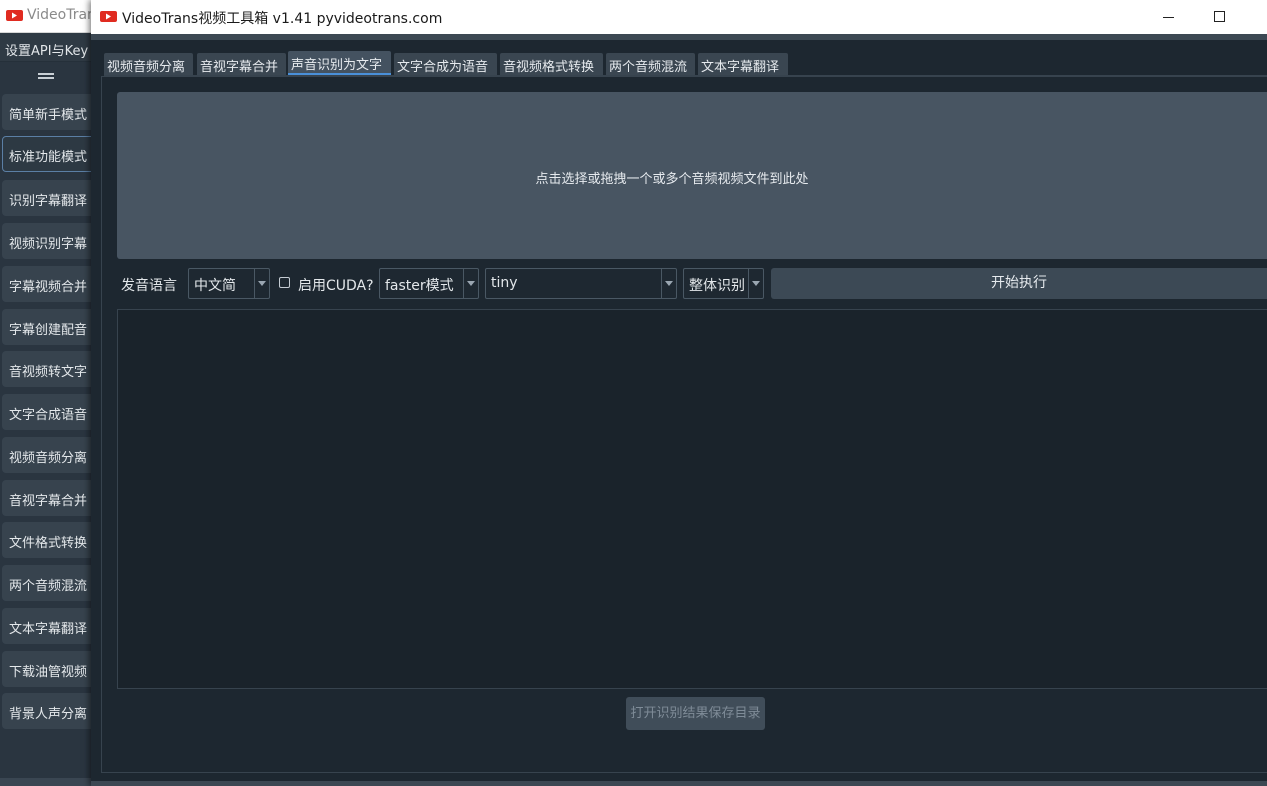 The image size is (1267, 786). What do you see at coordinates (336, 286) in the screenshot?
I see `cuda-label: 启用CUDA?` at bounding box center [336, 286].